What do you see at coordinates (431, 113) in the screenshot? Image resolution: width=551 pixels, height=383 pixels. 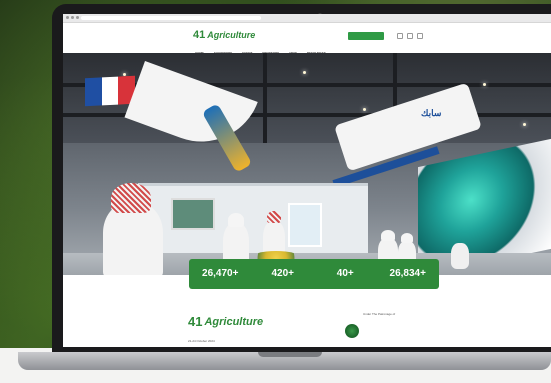 I see `booth-sign: سابك` at bounding box center [431, 113].